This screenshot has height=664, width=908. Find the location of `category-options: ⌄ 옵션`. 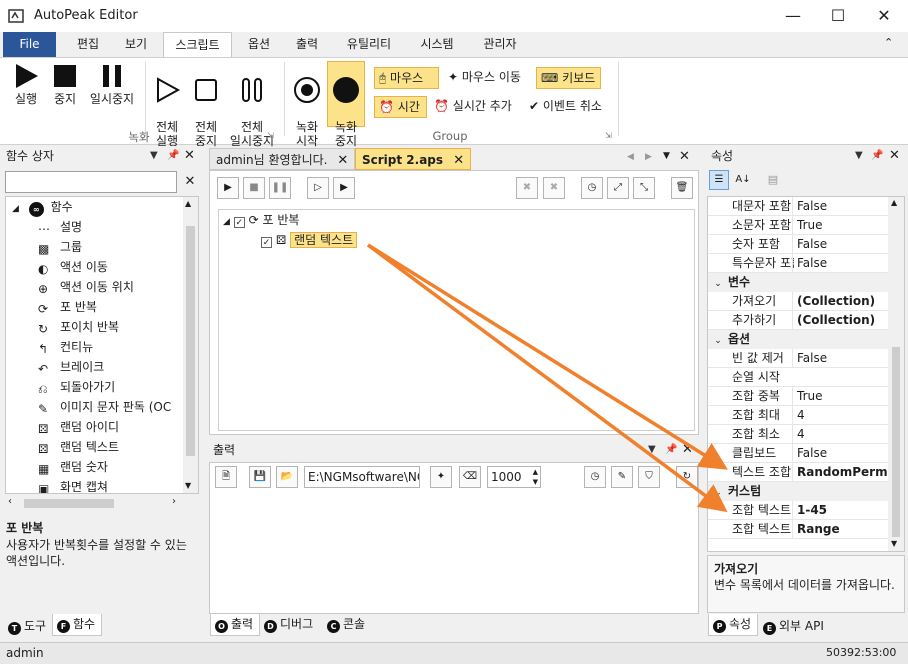

category-options: ⌄ 옵션 is located at coordinates (806, 339).